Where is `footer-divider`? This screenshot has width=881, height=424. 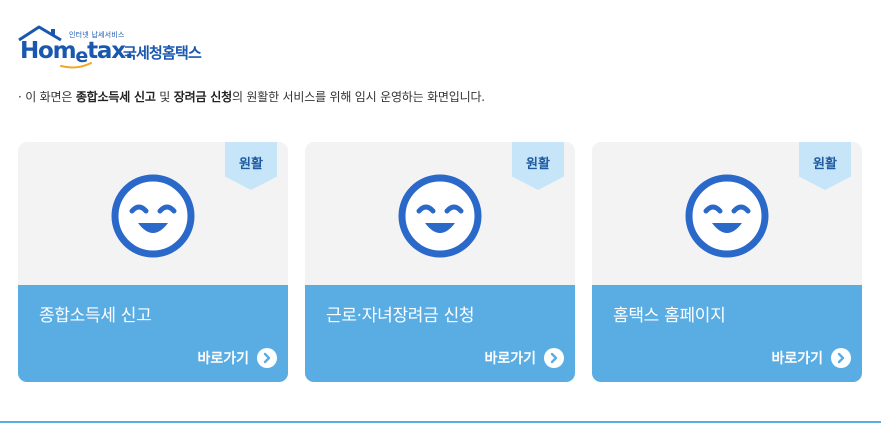
footer-divider is located at coordinates (440, 422).